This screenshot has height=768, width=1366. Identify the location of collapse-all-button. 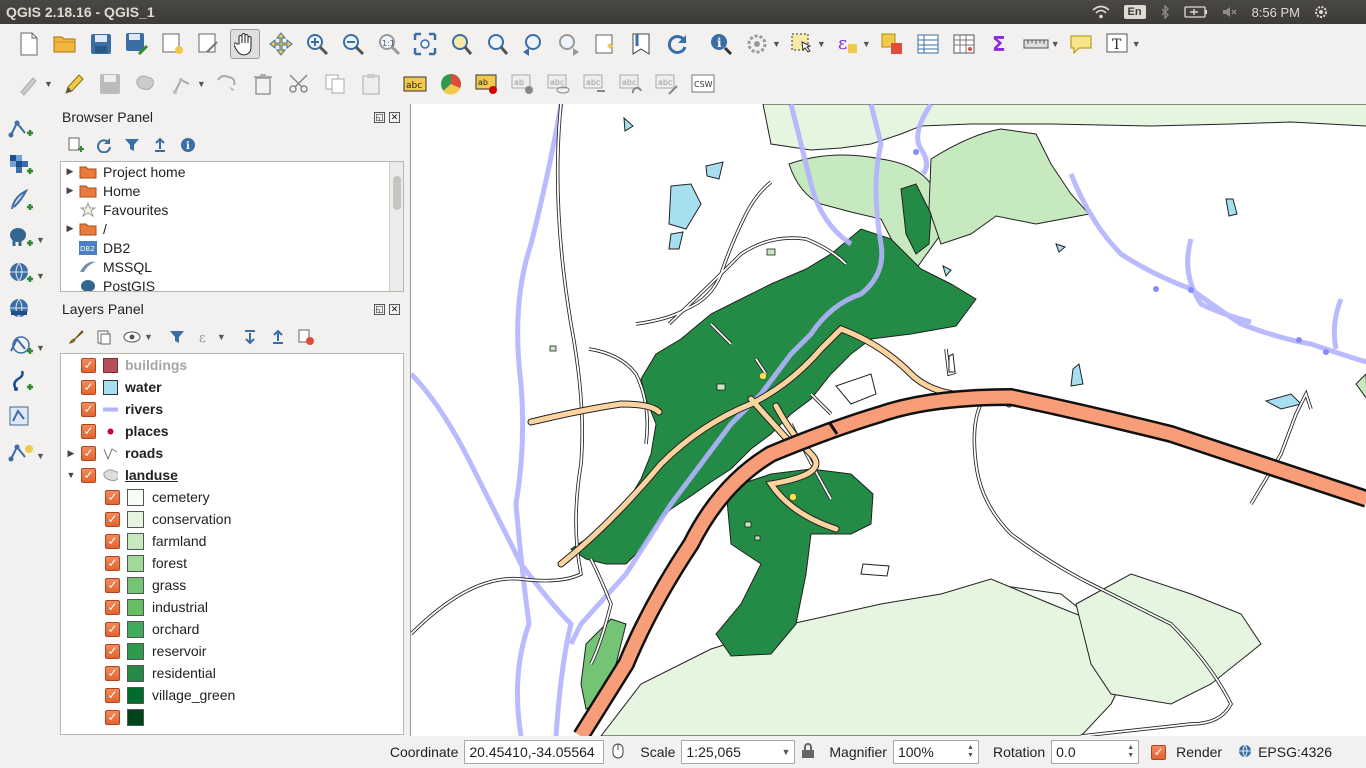
(278, 337).